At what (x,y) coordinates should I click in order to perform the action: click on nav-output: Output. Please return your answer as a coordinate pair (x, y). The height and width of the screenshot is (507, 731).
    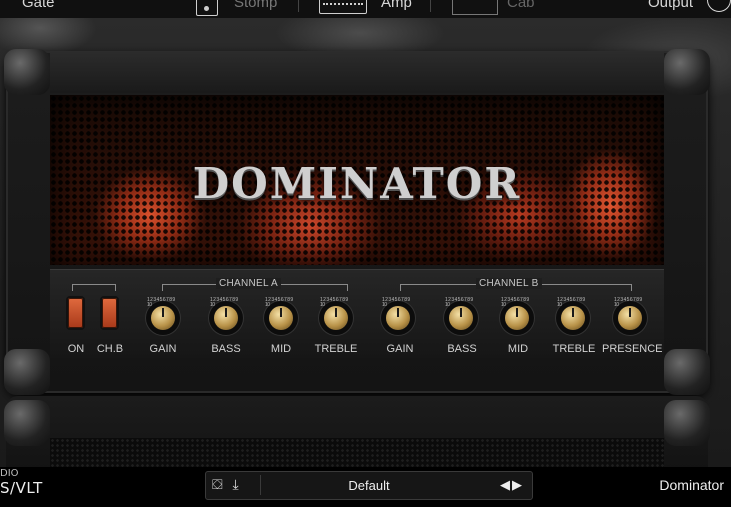
    Looking at the image, I should click on (670, 5).